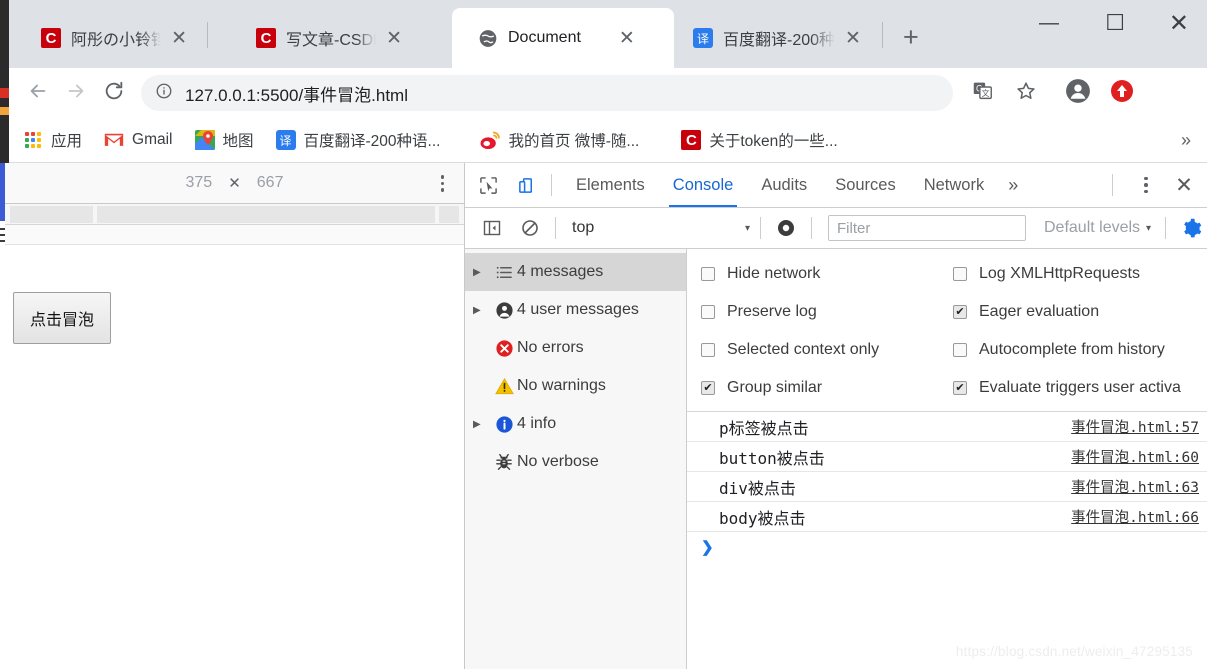 This screenshot has width=1207, height=669. What do you see at coordinates (224, 140) in the screenshot?
I see `bookmark-maps: 地图` at bounding box center [224, 140].